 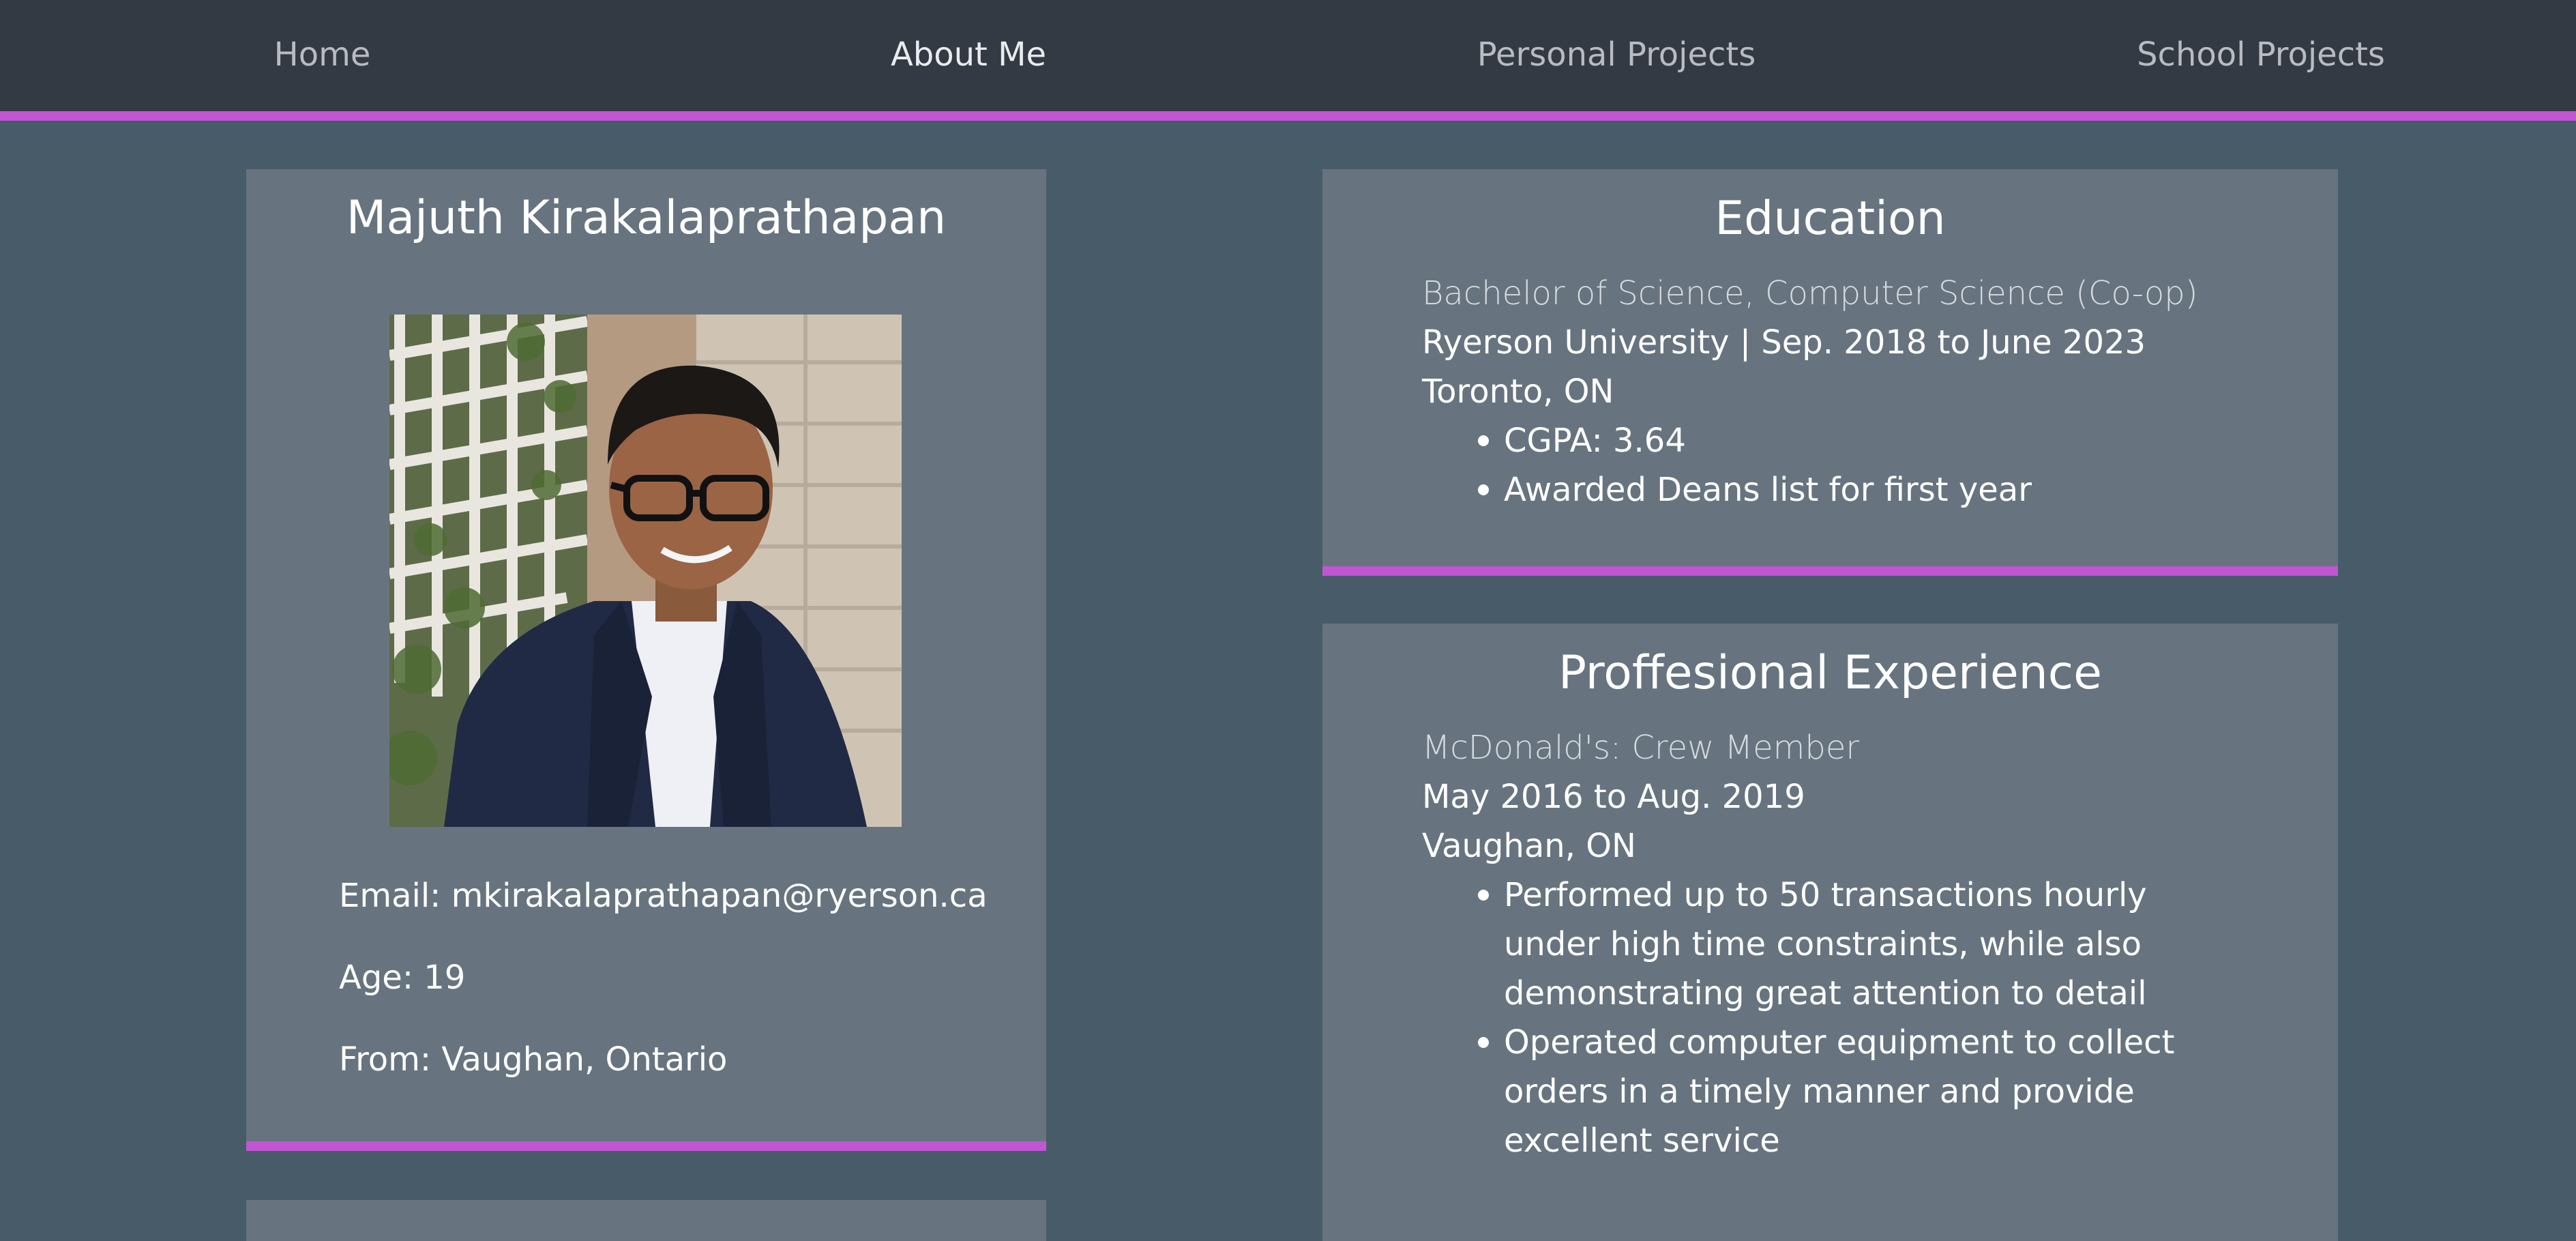 I want to click on profile-hometown: From: Vaughan, Ontario, so click(x=533, y=1059).